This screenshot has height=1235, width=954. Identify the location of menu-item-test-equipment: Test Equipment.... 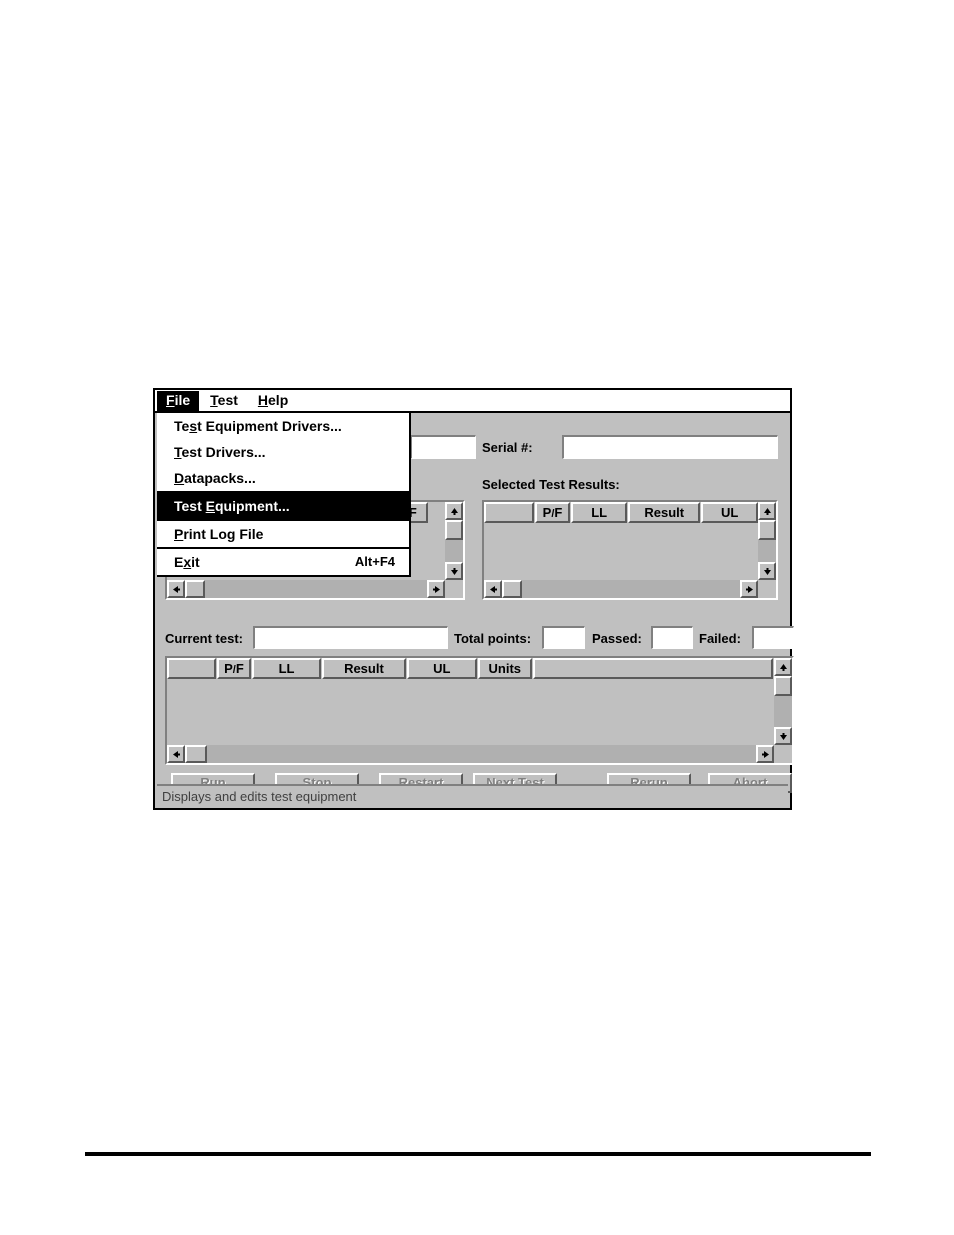
(283, 505).